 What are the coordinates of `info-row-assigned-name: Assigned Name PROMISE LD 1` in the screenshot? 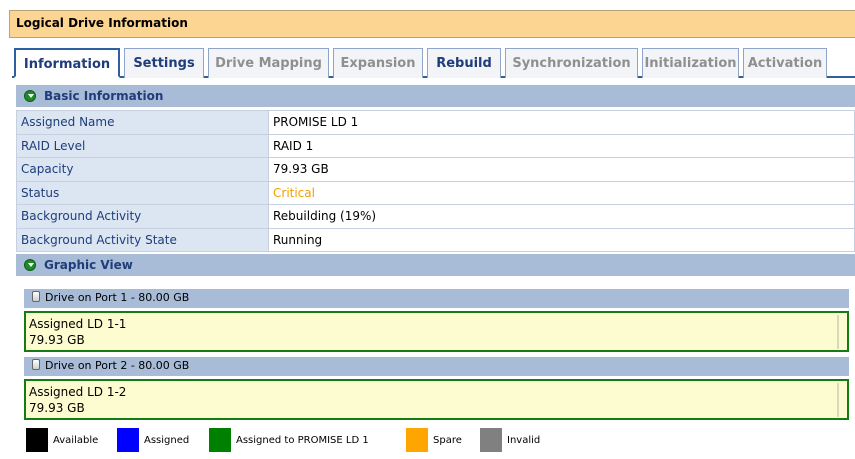 It's located at (435, 122).